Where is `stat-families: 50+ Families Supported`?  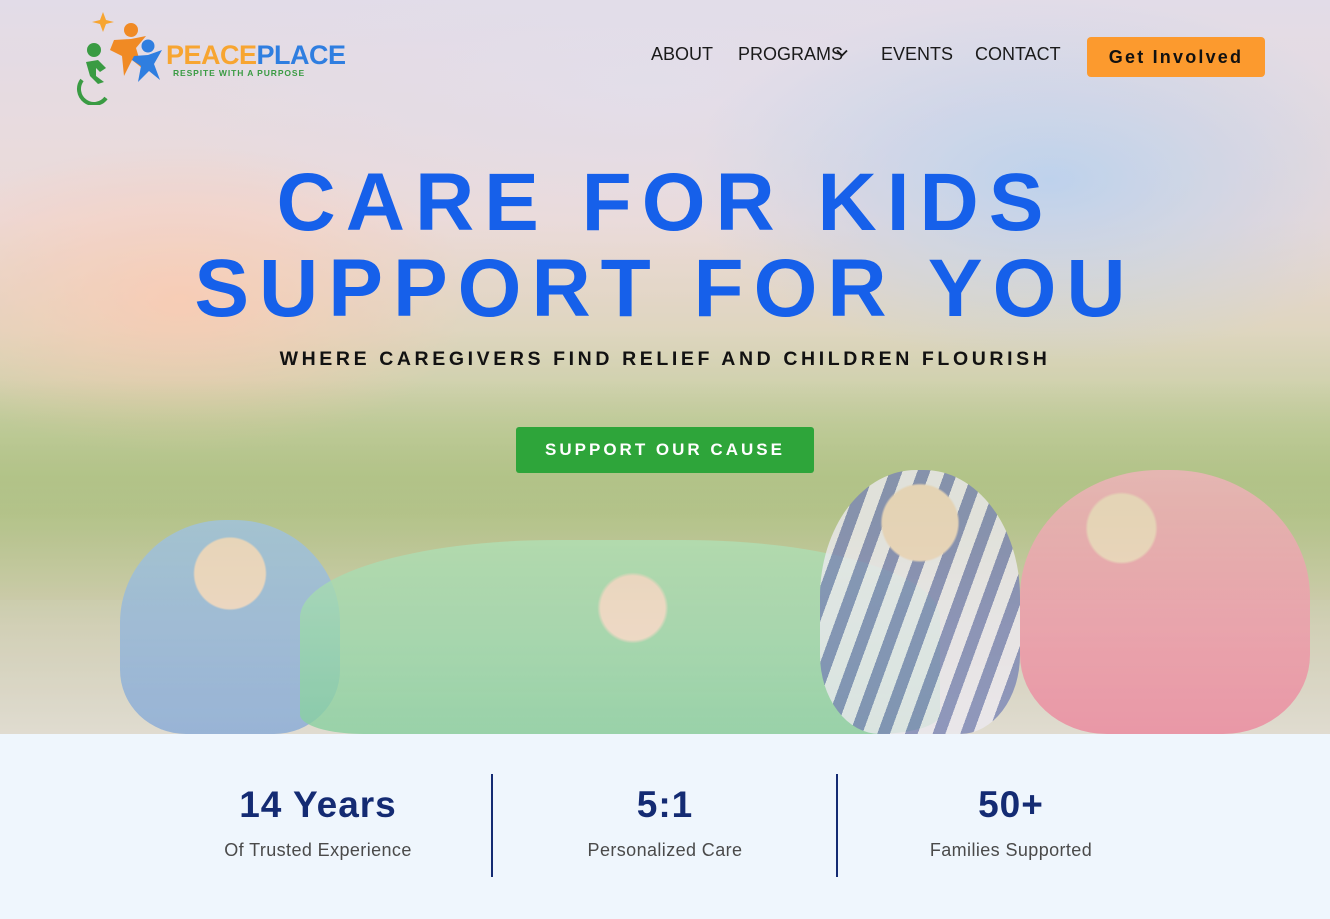 stat-families: 50+ Families Supported is located at coordinates (1011, 817).